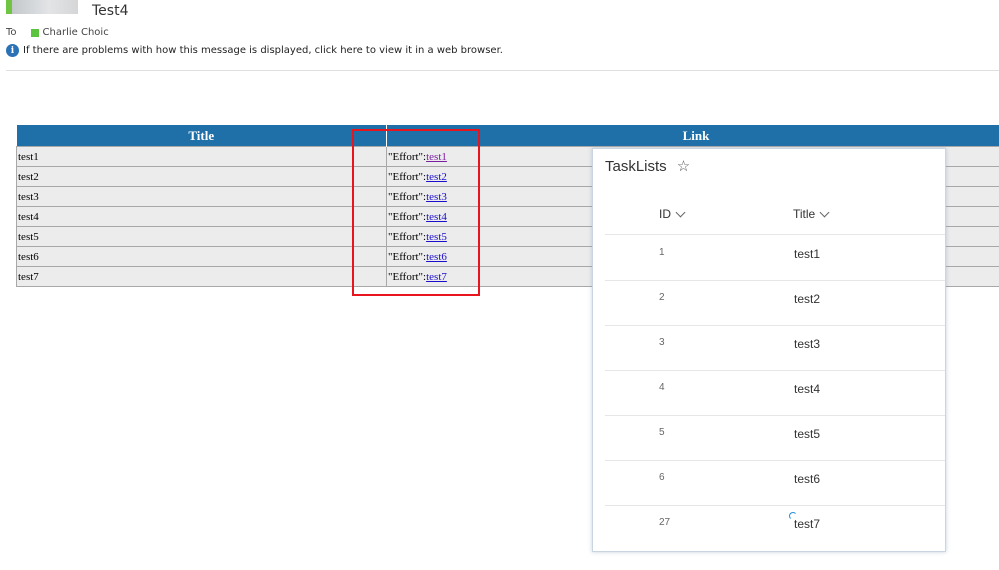 The image size is (999, 570). What do you see at coordinates (110, 11) in the screenshot?
I see `message-subject: Test4` at bounding box center [110, 11].